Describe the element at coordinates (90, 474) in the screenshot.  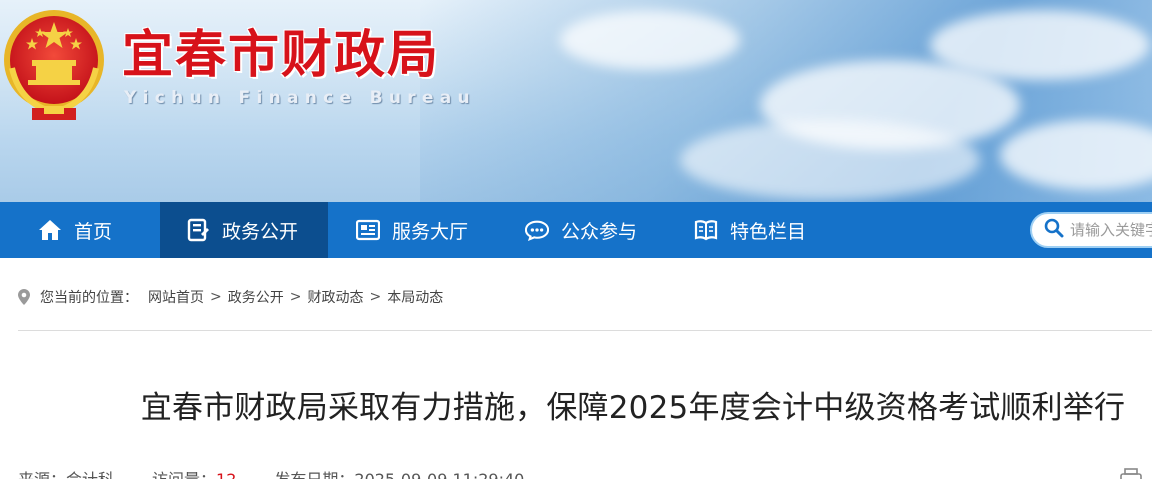
I see `source-value: 会计科` at that location.